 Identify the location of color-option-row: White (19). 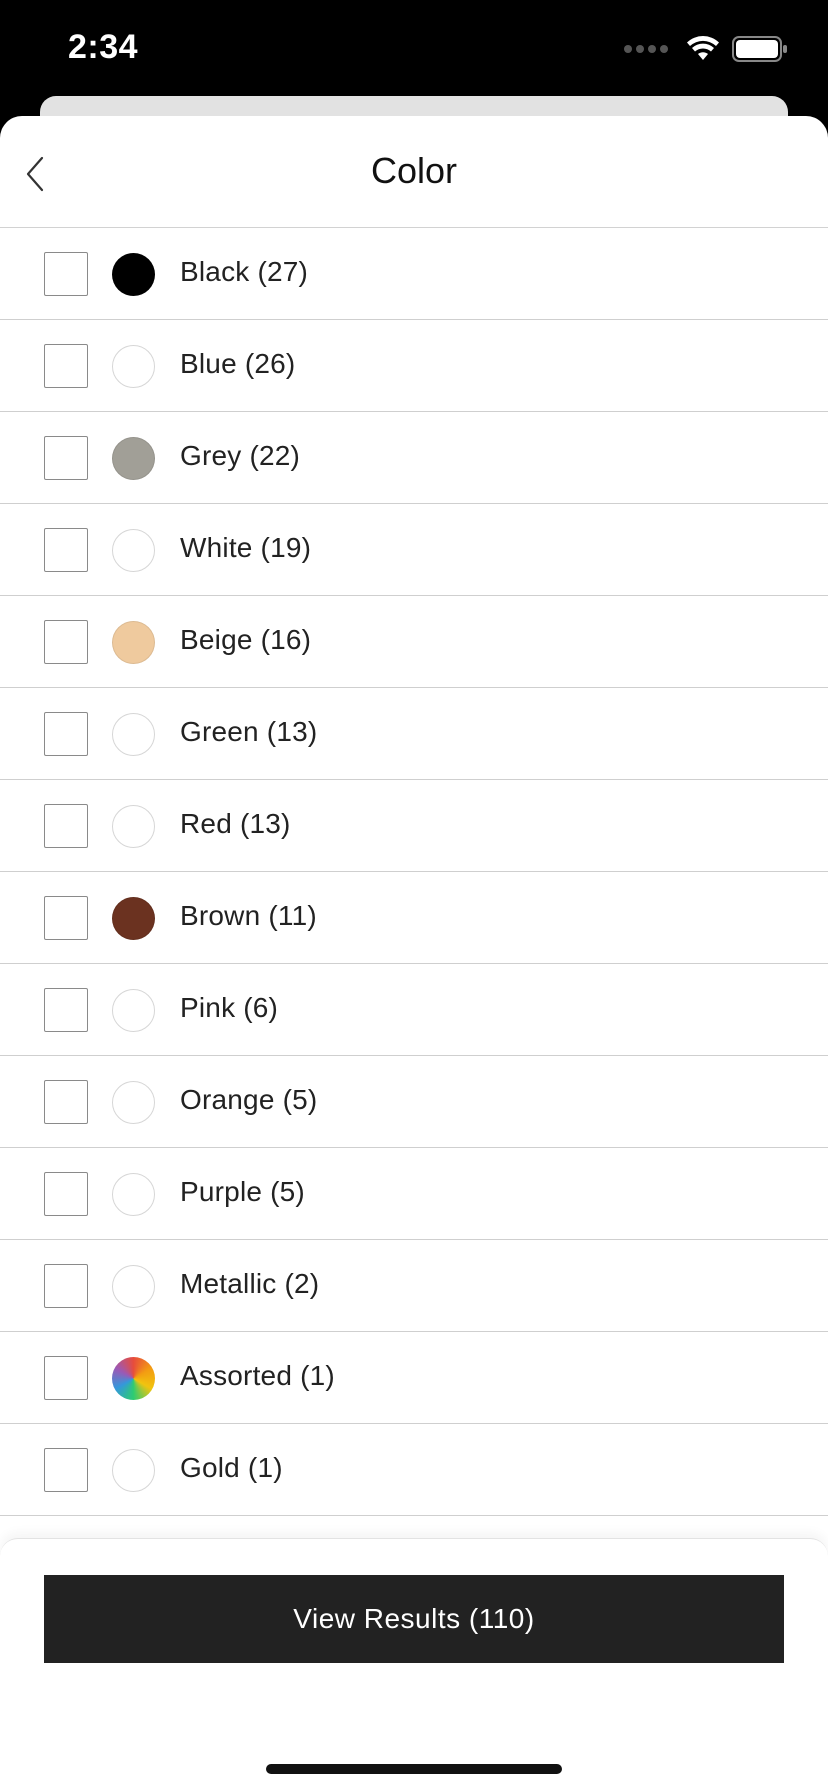
(414, 550).